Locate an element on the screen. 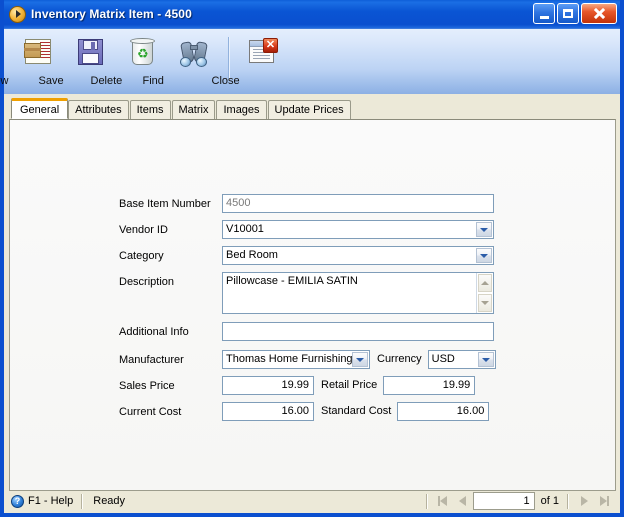 The height and width of the screenshot is (517, 624). tab-general-label: General is located at coordinates (40, 109).